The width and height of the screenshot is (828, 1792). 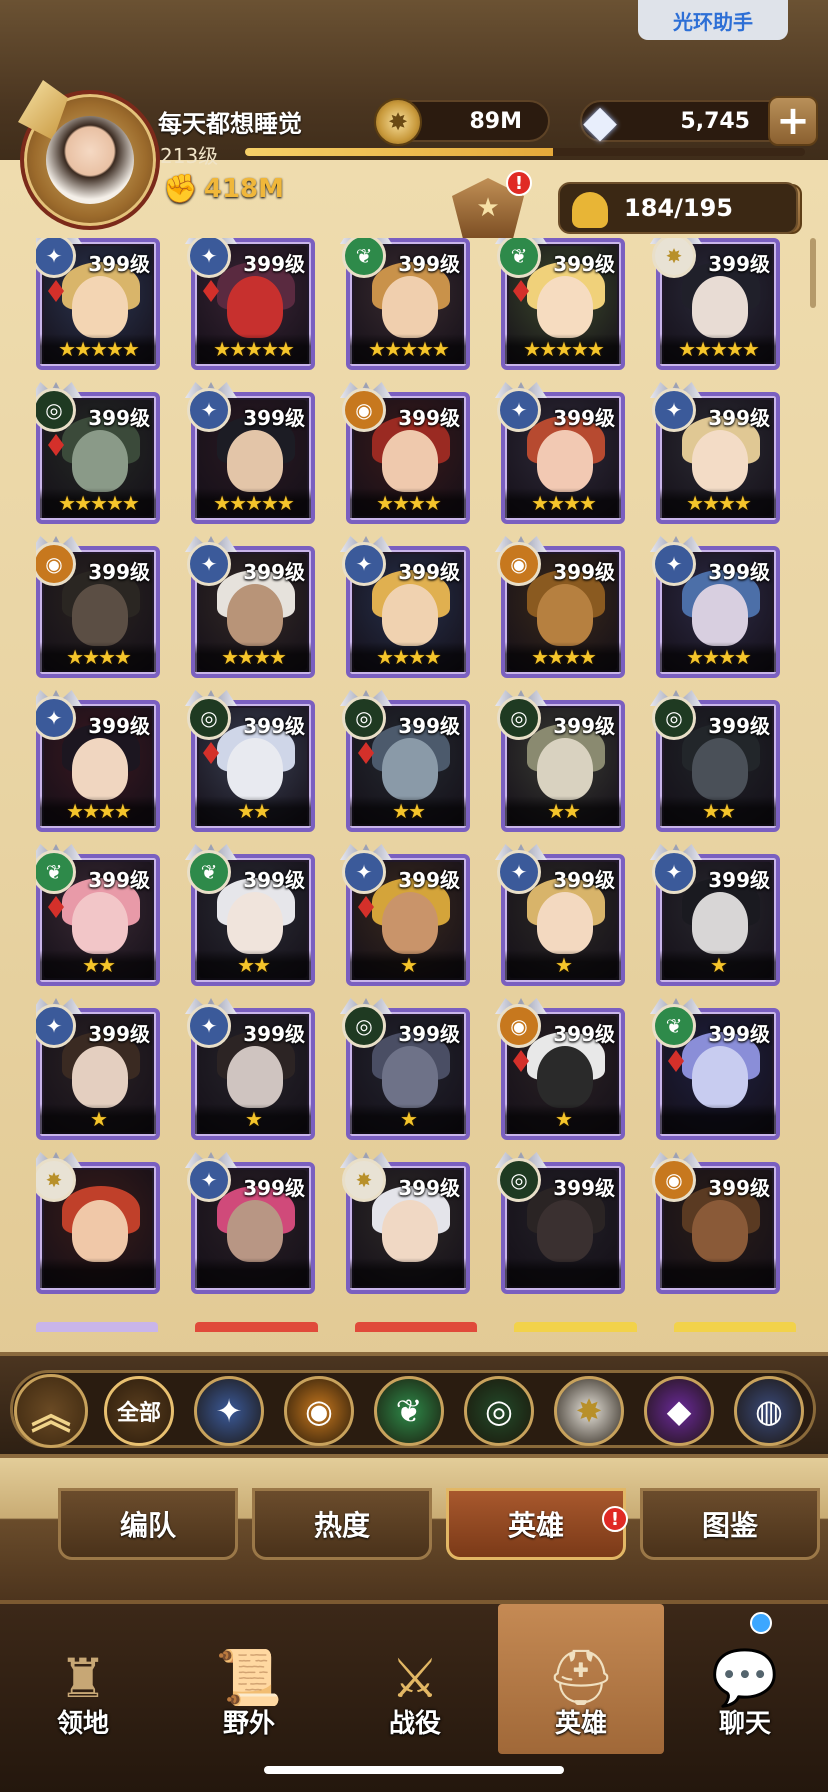 What do you see at coordinates (715, 1223) in the screenshot?
I see `hero-card: ◉ 399级` at bounding box center [715, 1223].